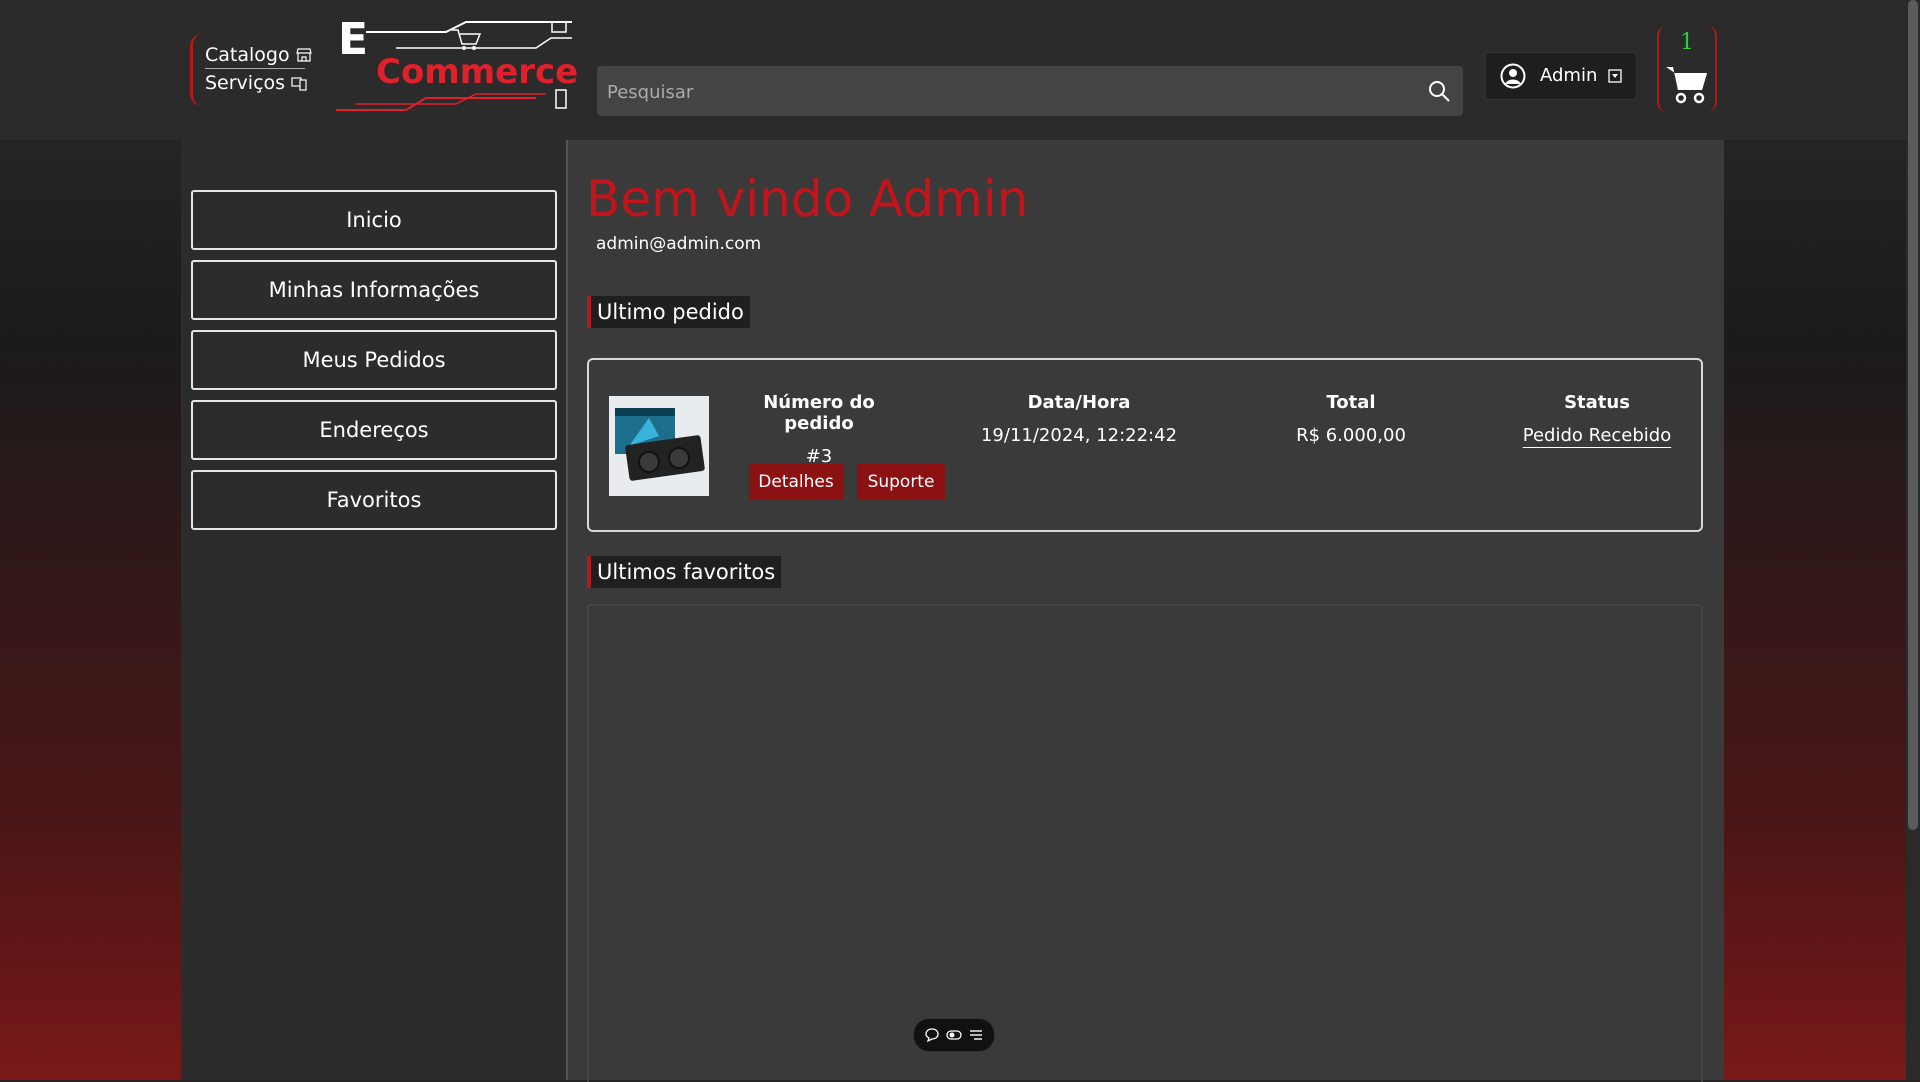 Image resolution: width=1920 pixels, height=1082 pixels. What do you see at coordinates (477, 72) in the screenshot?
I see `logo-word: Commerce` at bounding box center [477, 72].